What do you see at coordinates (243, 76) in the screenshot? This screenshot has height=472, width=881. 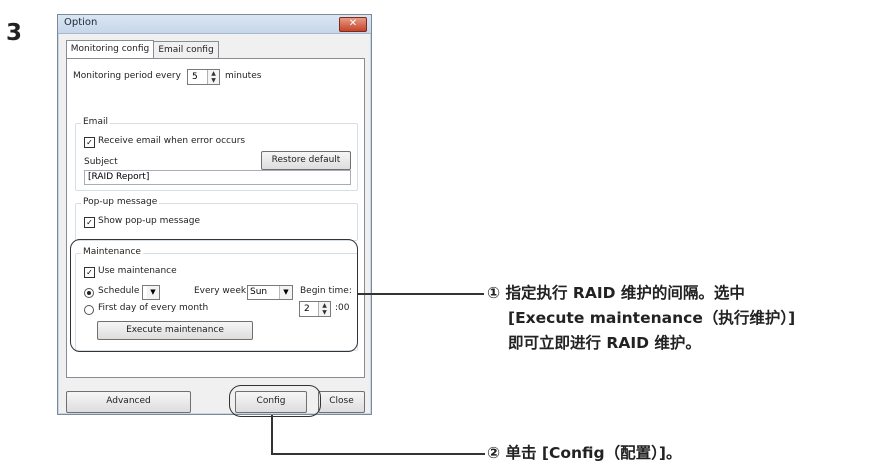 I see `minutes-label: minutes` at bounding box center [243, 76].